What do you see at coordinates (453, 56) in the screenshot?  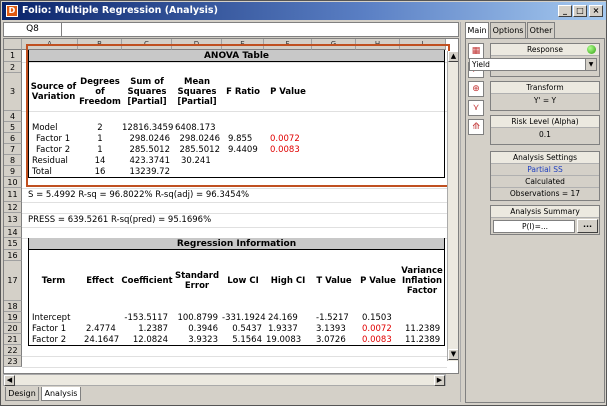 I see `scroll-up-icon: ▲` at bounding box center [453, 56].